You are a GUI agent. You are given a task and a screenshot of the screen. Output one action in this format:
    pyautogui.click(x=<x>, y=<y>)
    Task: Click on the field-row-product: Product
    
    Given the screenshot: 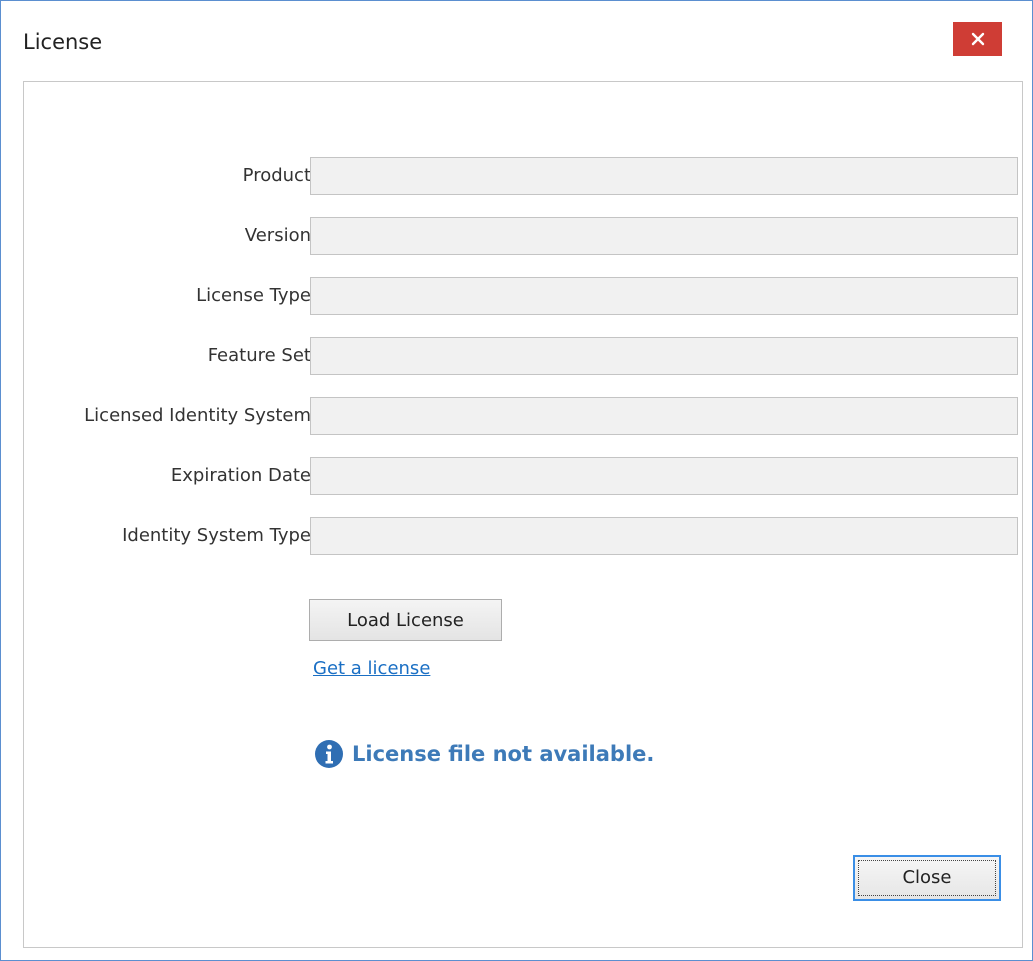 What is the action you would take?
    pyautogui.click(x=523, y=176)
    